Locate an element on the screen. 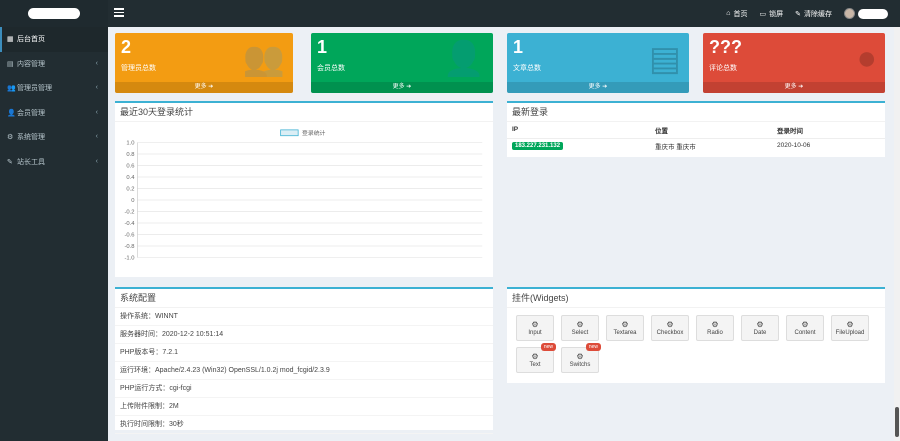 This screenshot has width=900, height=441. ip-badge: 183.227.231.132 is located at coordinates (538, 145).